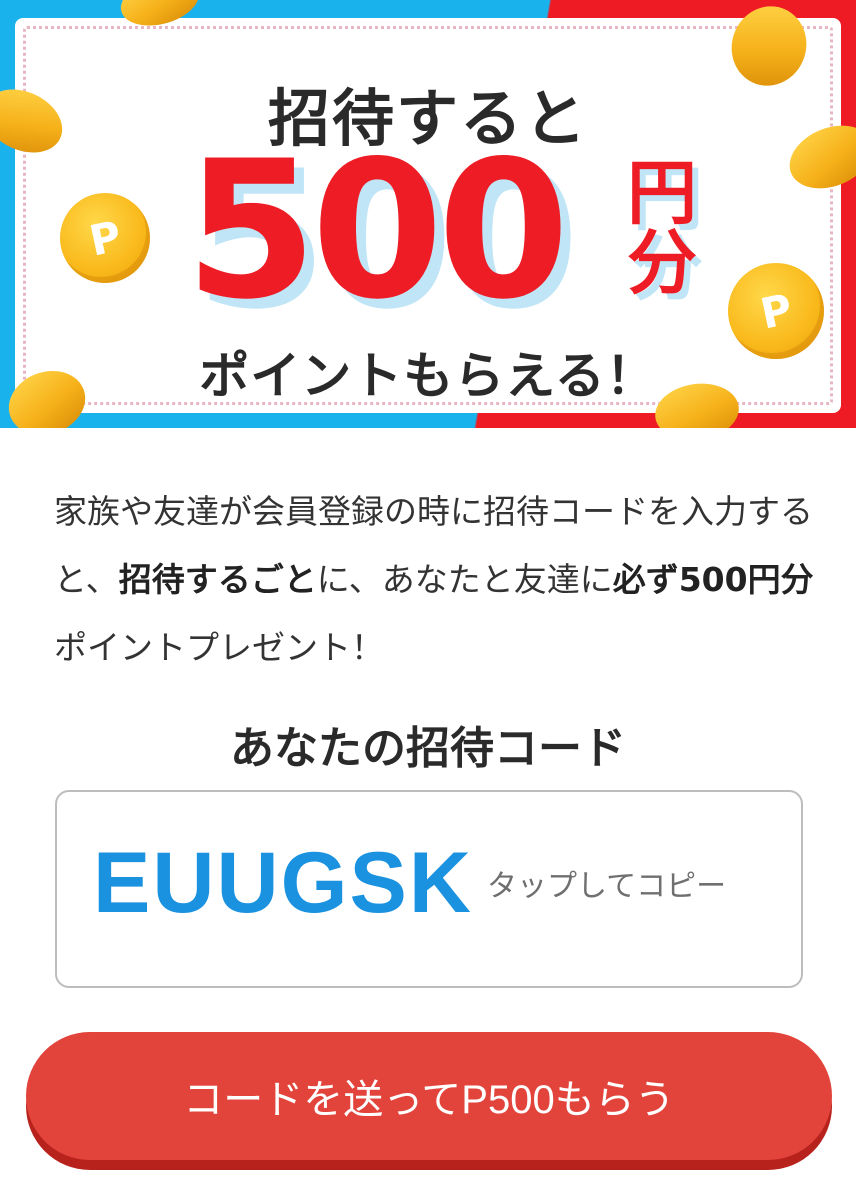  What do you see at coordinates (607, 886) in the screenshot?
I see `copy-hint: タップしてコピー` at bounding box center [607, 886].